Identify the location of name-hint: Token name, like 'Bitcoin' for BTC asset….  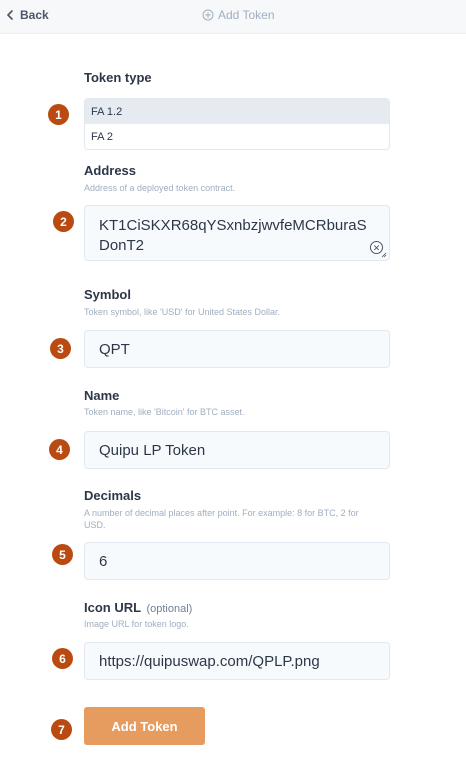
(164, 412).